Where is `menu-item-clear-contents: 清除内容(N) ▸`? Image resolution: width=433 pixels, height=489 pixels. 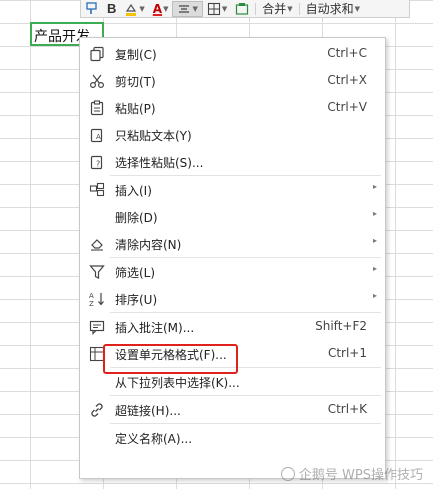
menu-item-clear-contents: 清除内容(N) ▸ is located at coordinates (232, 243).